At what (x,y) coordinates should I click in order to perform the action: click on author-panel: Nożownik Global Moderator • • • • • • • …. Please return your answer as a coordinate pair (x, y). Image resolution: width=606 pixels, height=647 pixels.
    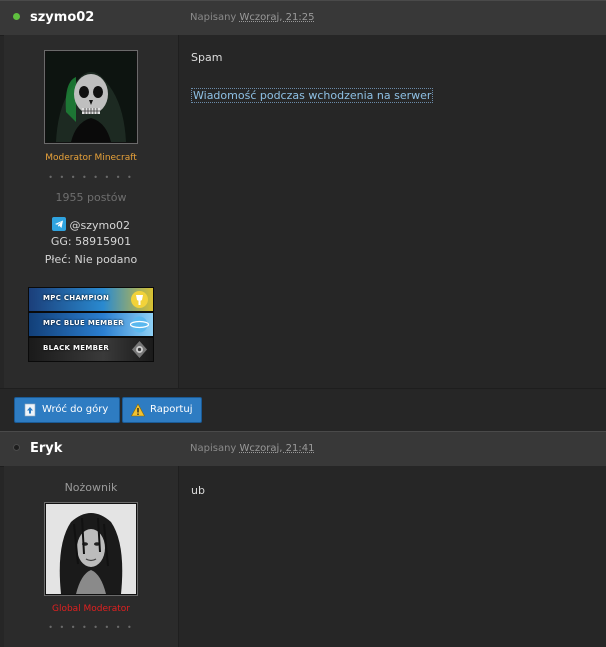
    Looking at the image, I should click on (91, 556).